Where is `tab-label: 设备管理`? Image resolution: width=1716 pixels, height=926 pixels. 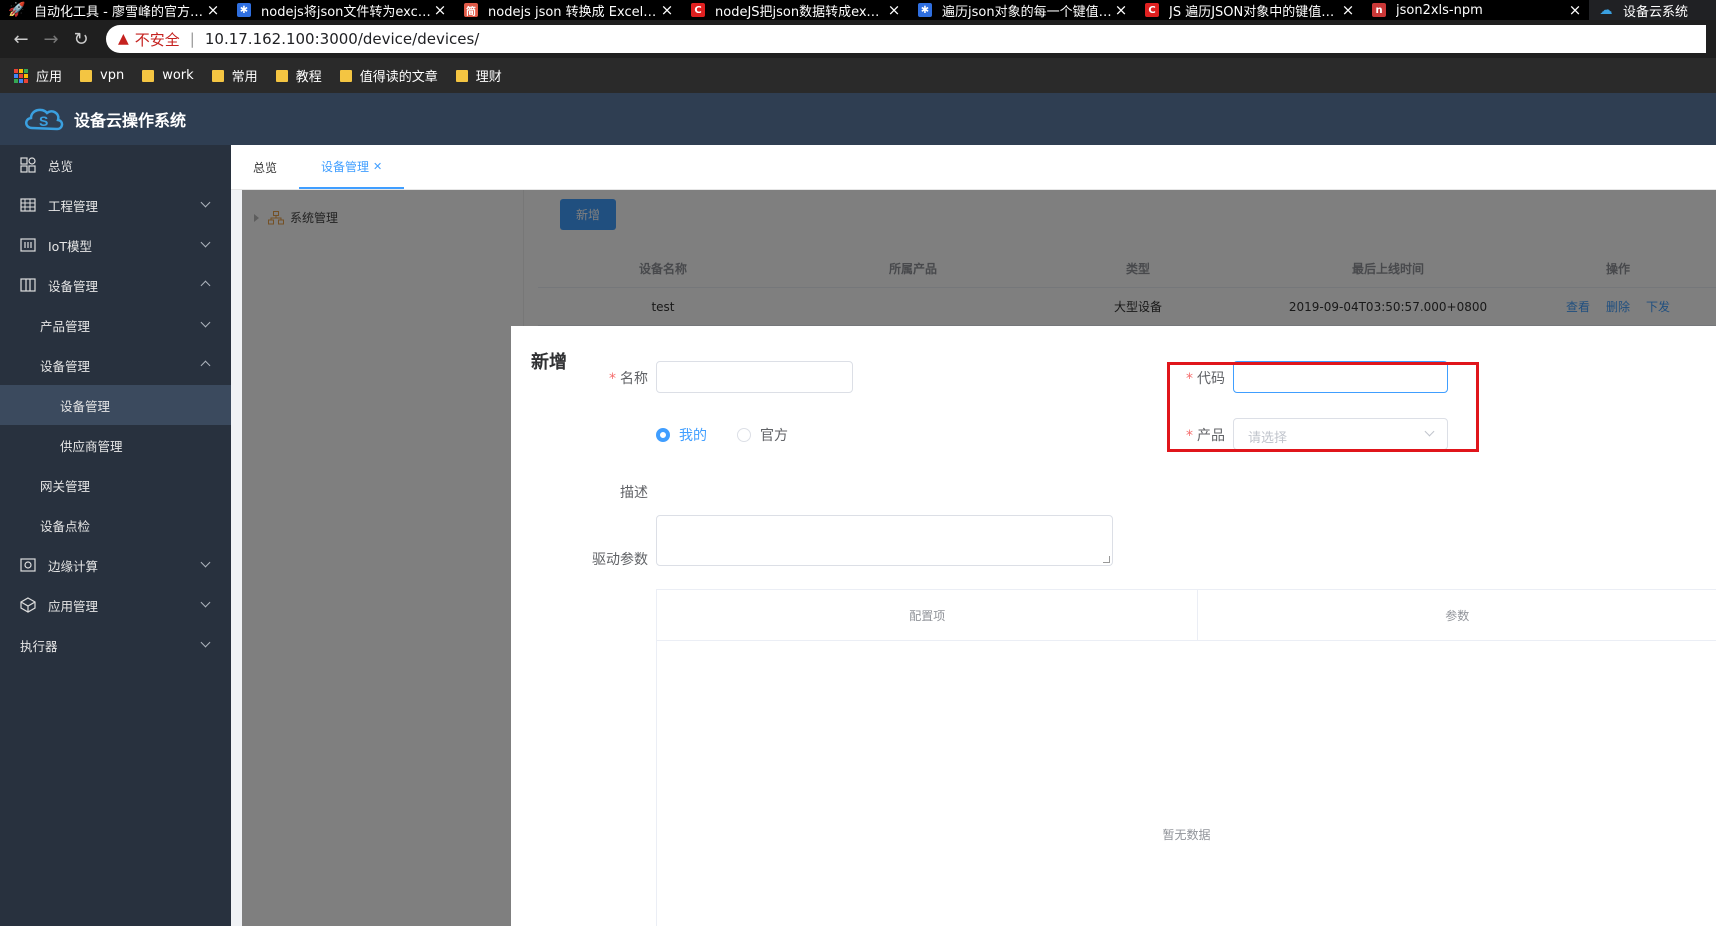
tab-label: 设备管理 is located at coordinates (345, 166).